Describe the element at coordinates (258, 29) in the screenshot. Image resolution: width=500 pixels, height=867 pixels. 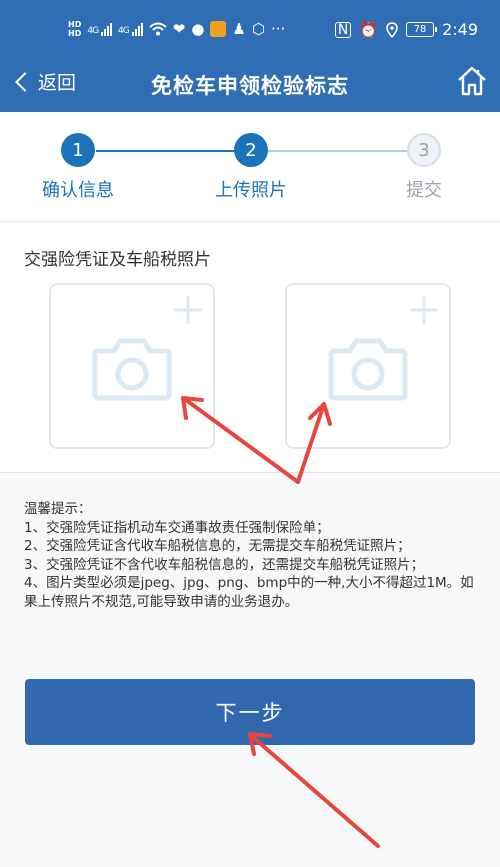
I see `shield-icon: ⬡` at that location.